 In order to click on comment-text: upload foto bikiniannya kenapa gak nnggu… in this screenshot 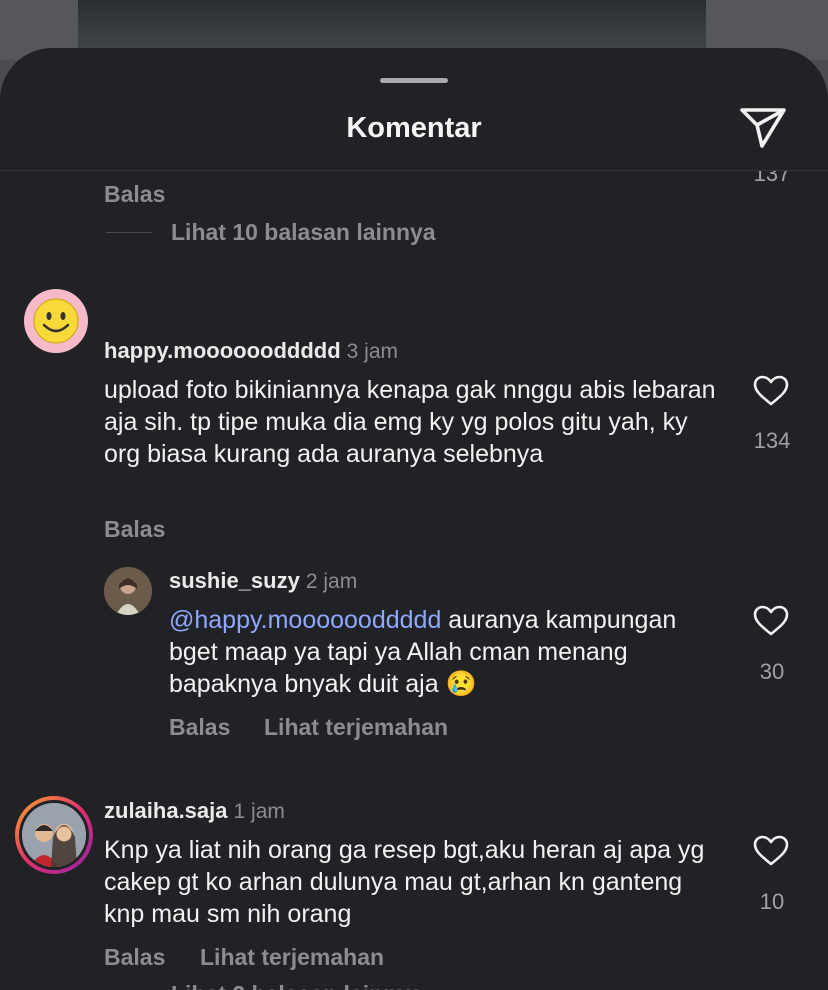, I will do `click(410, 422)`.